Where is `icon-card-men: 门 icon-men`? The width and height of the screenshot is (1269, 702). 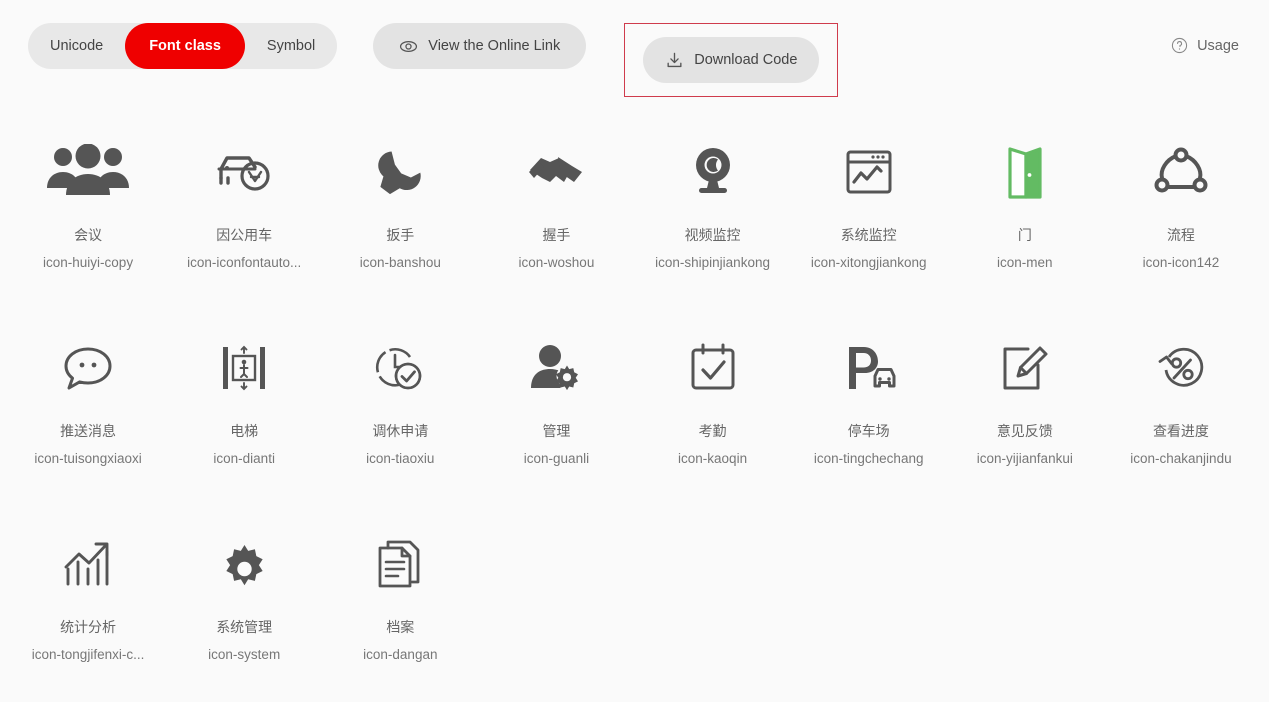
icon-card-men: 门 icon-men is located at coordinates (1025, 212).